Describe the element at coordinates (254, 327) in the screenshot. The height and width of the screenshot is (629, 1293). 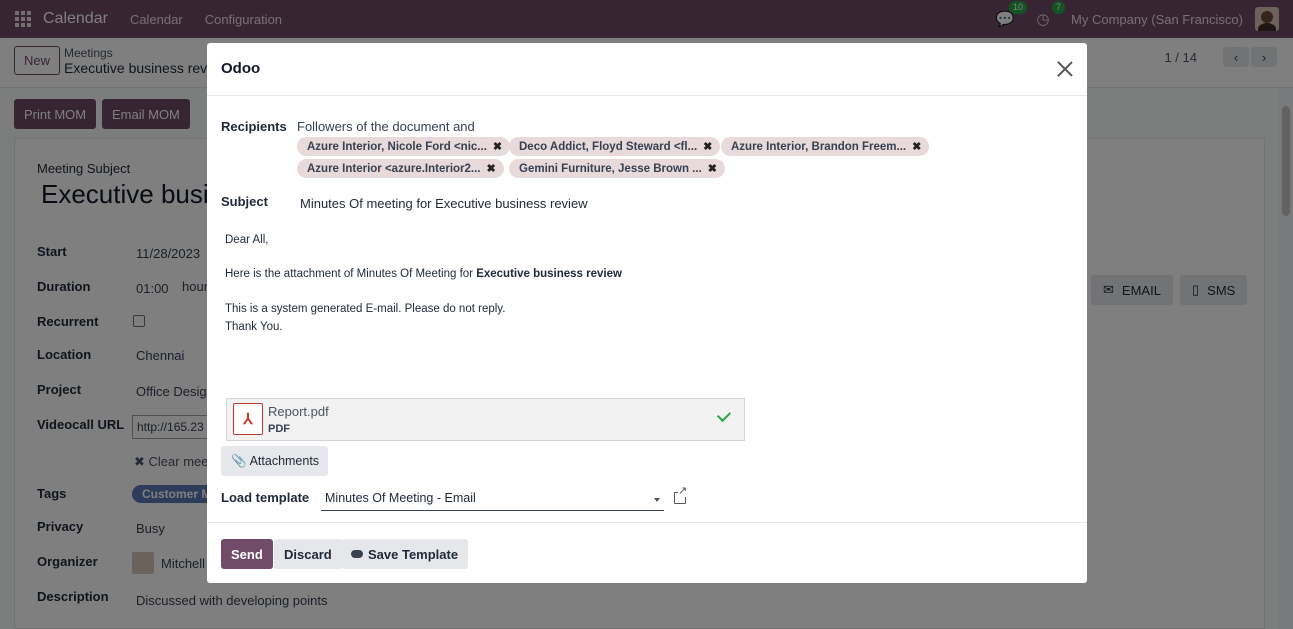
I see `body-line-3: Thank You.` at that location.